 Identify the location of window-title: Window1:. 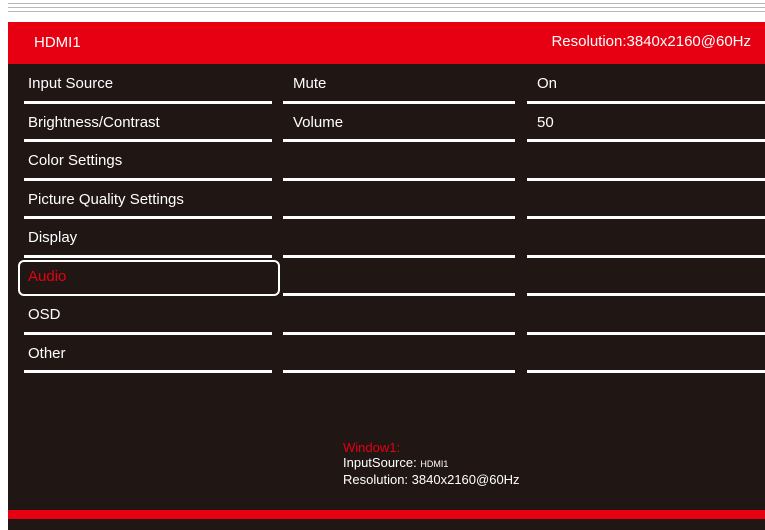
(372, 447).